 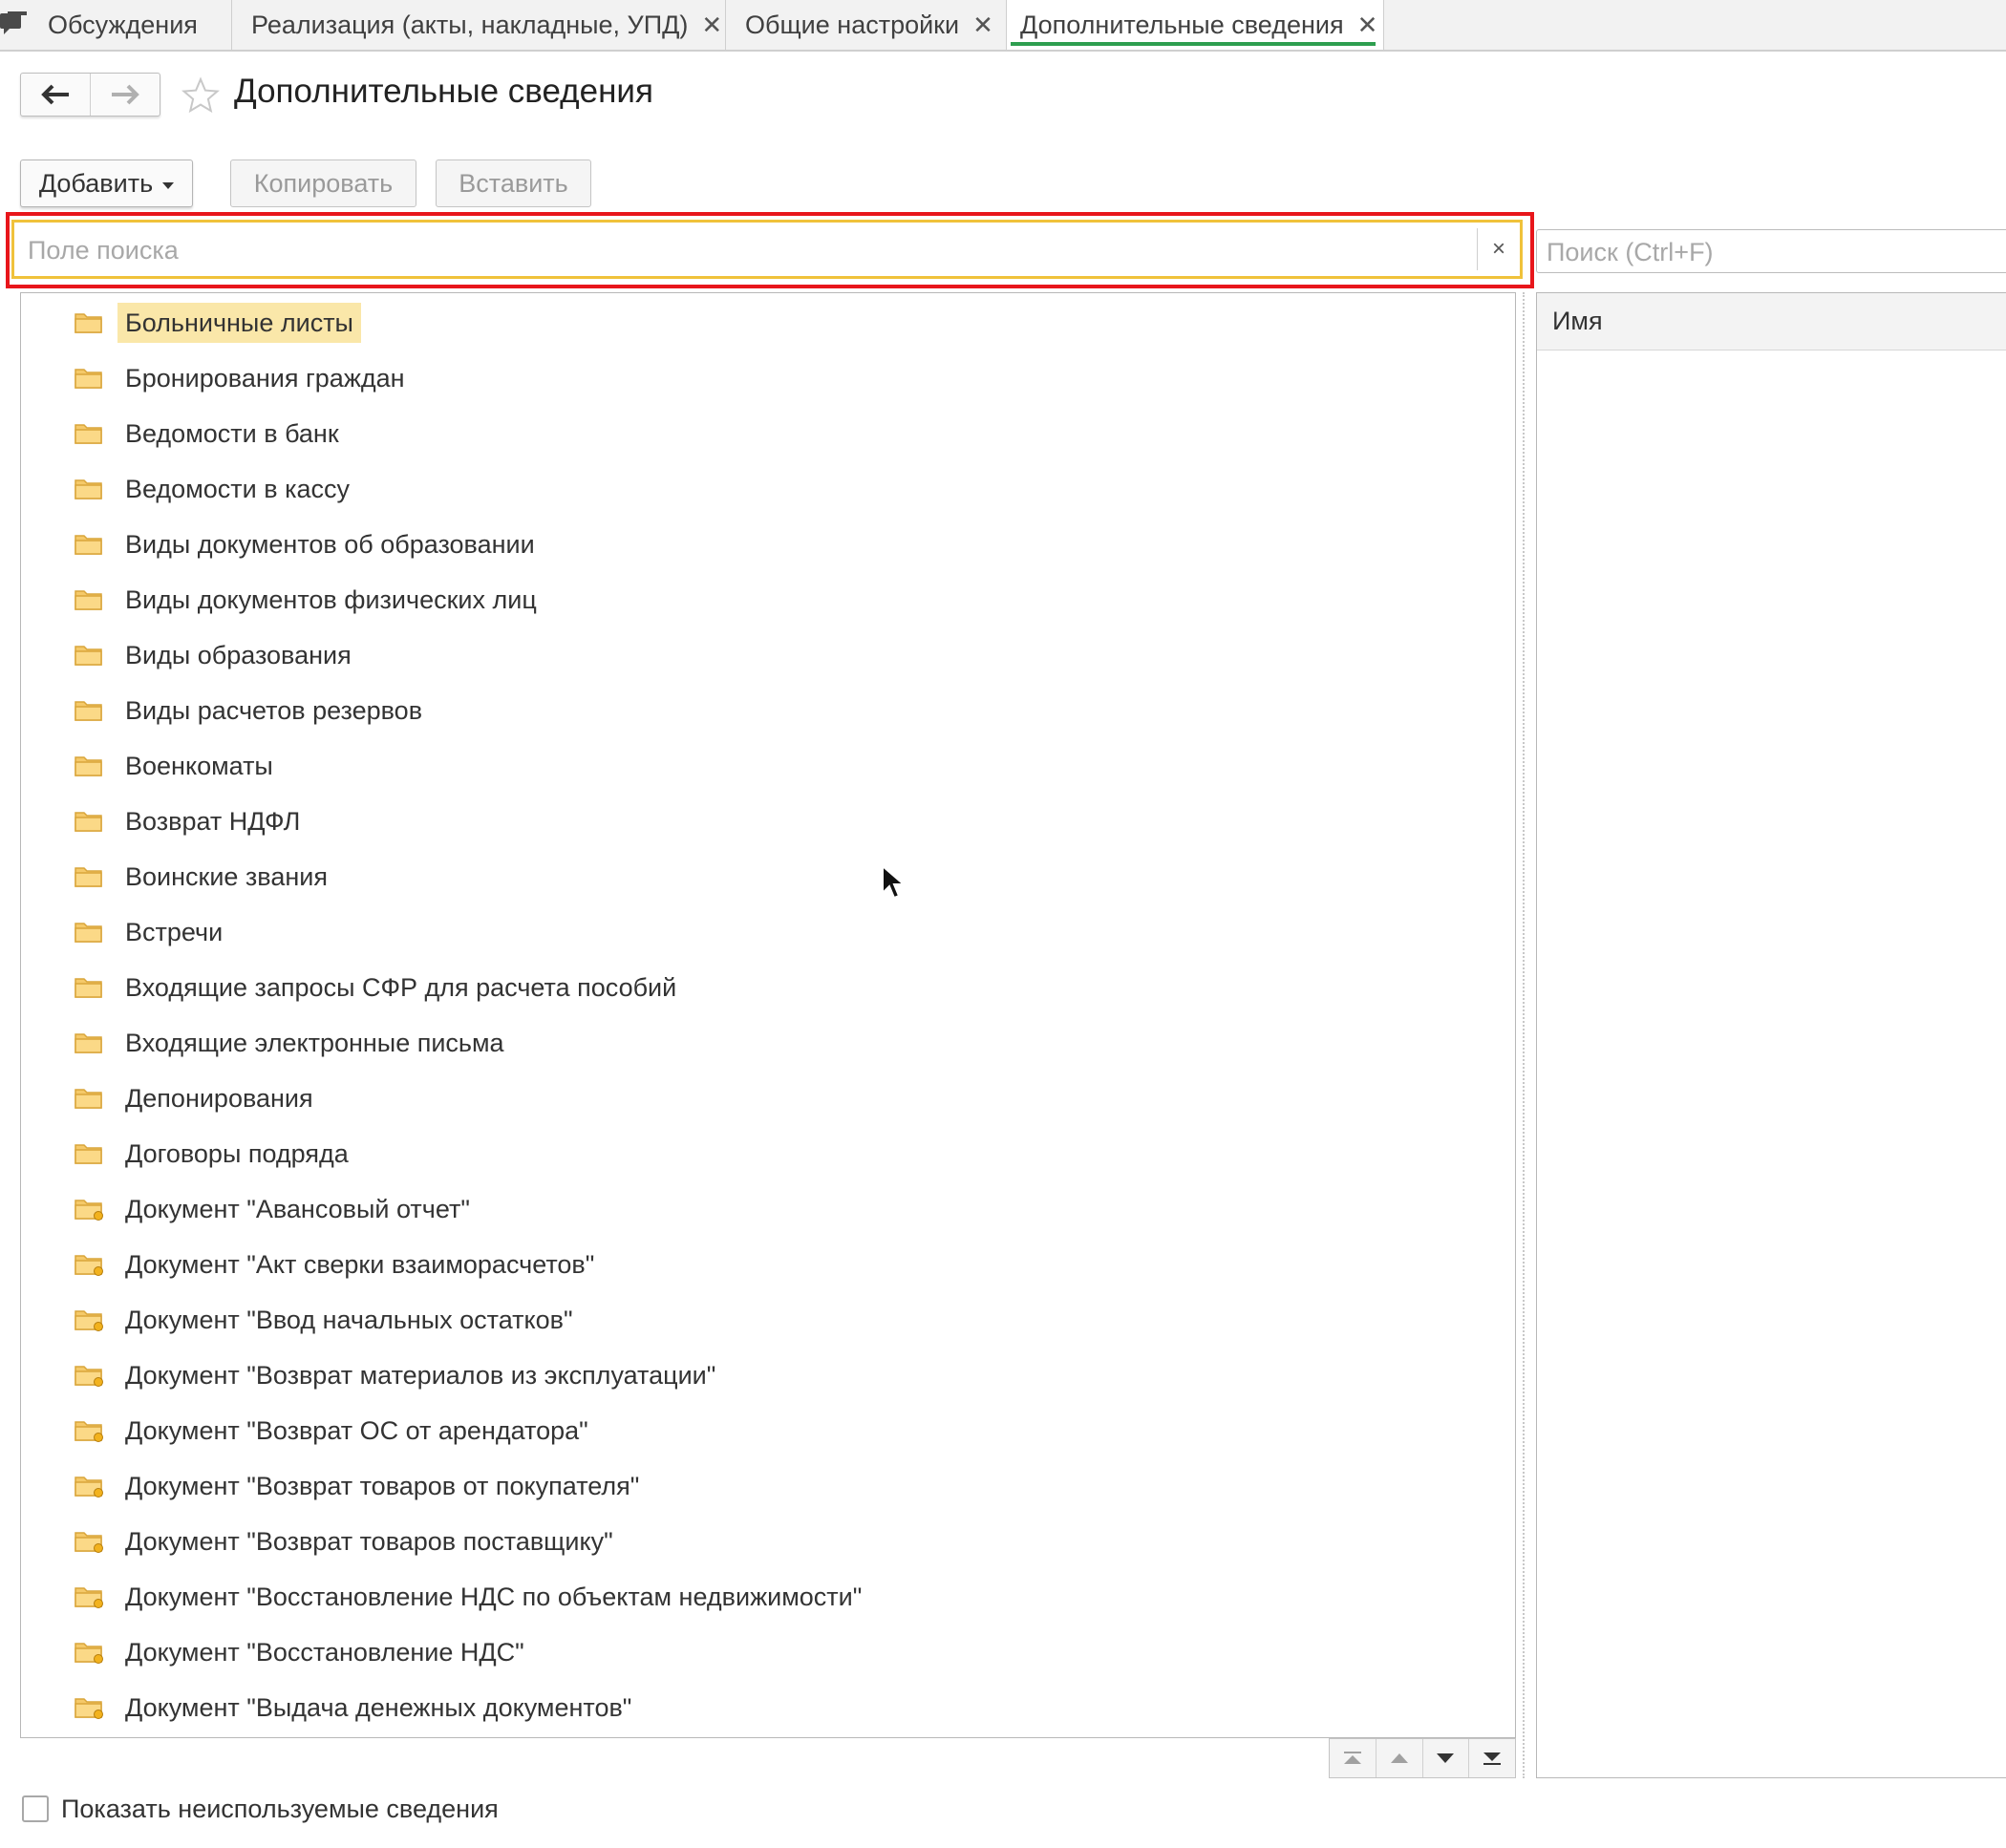 What do you see at coordinates (356, 1430) in the screenshot?
I see `tree-item-label: Документ "Возврат ОС от арендатора"` at bounding box center [356, 1430].